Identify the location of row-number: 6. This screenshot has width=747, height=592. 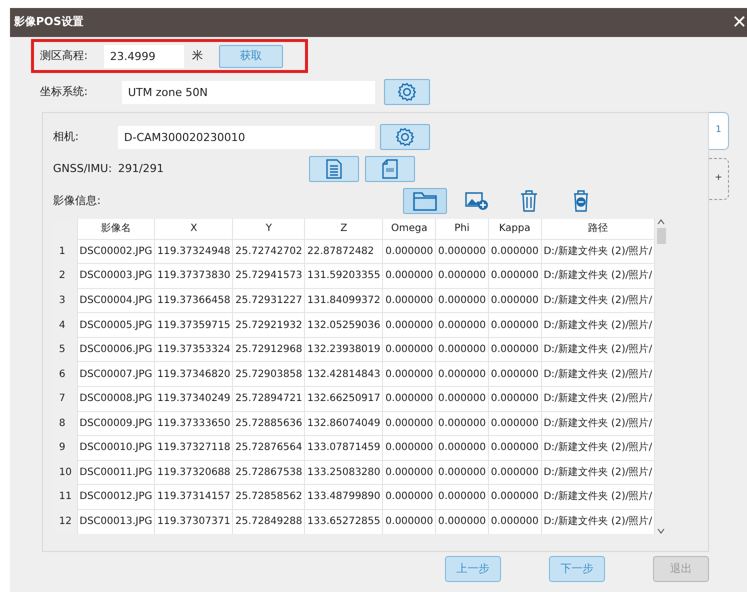
(65, 374).